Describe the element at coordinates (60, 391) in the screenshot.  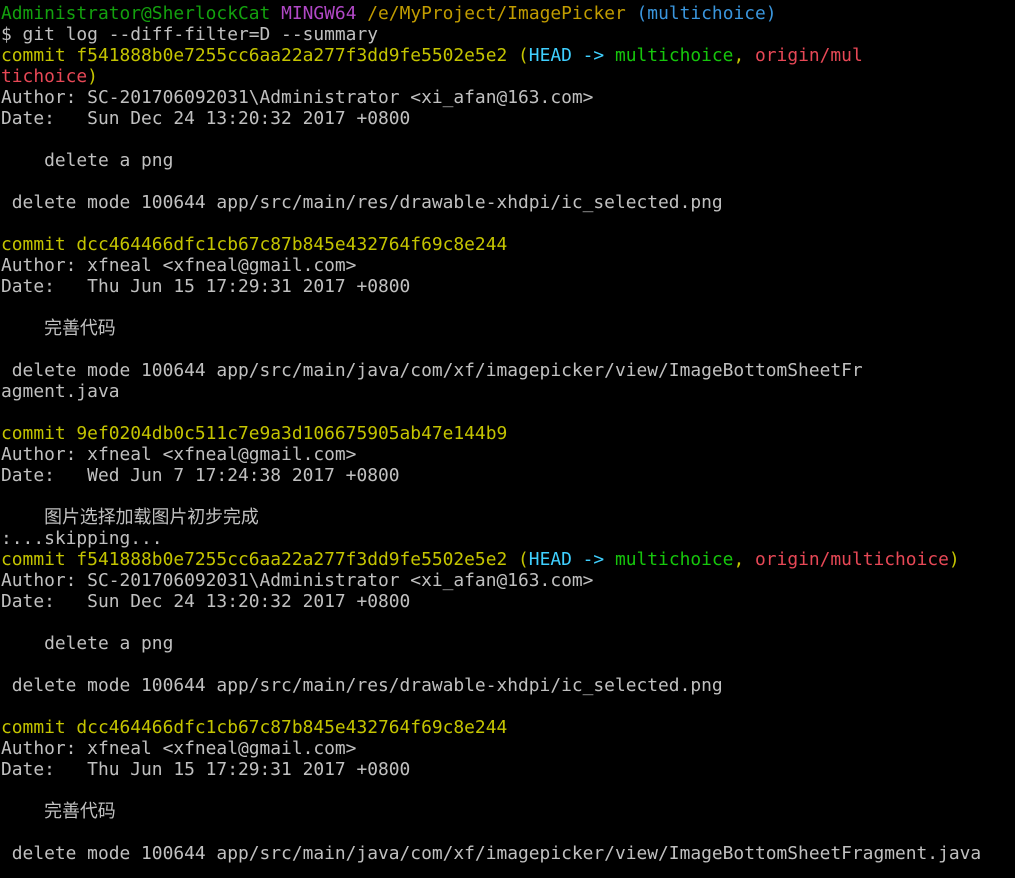
I see `summary: agment.java` at that location.